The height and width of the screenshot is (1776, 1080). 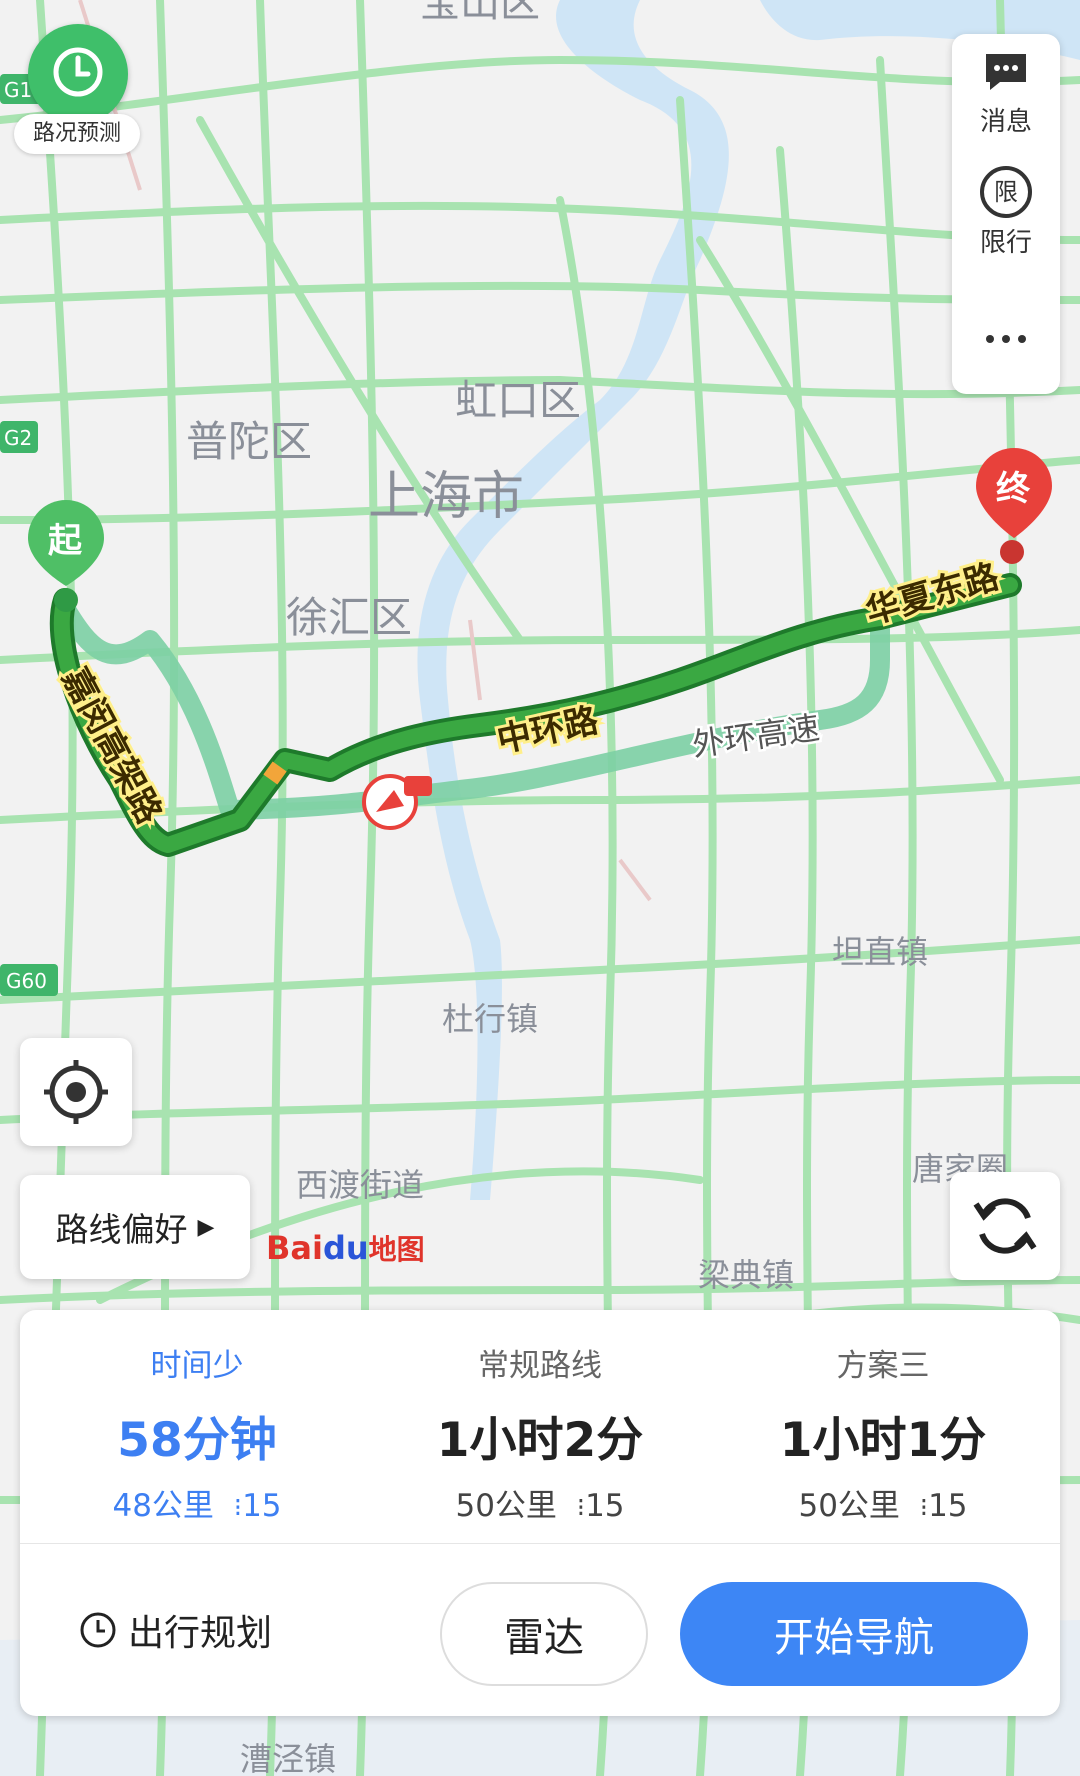 I want to click on more-button, so click(x=1006, y=339).